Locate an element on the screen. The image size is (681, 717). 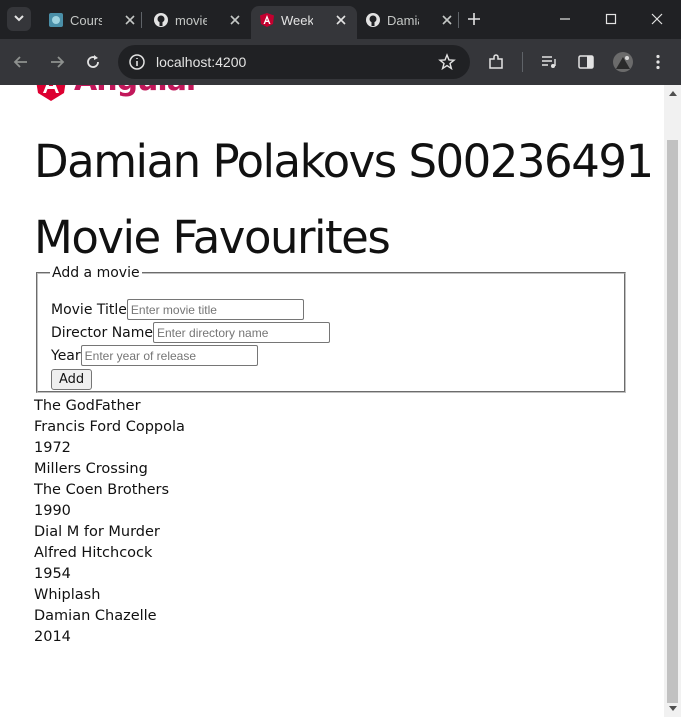
movie-item: The GodFather Francis Ford Coppola 1972 is located at coordinates (109, 427).